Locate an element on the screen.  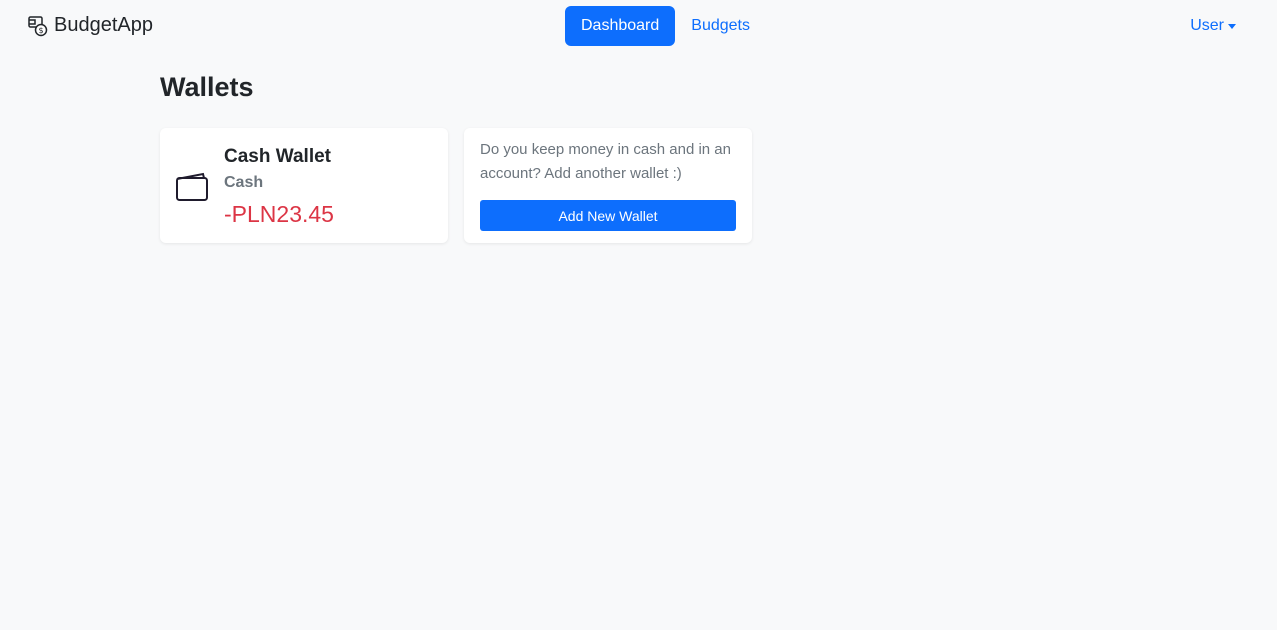
nav-dashboard: Dashboard is located at coordinates (620, 26).